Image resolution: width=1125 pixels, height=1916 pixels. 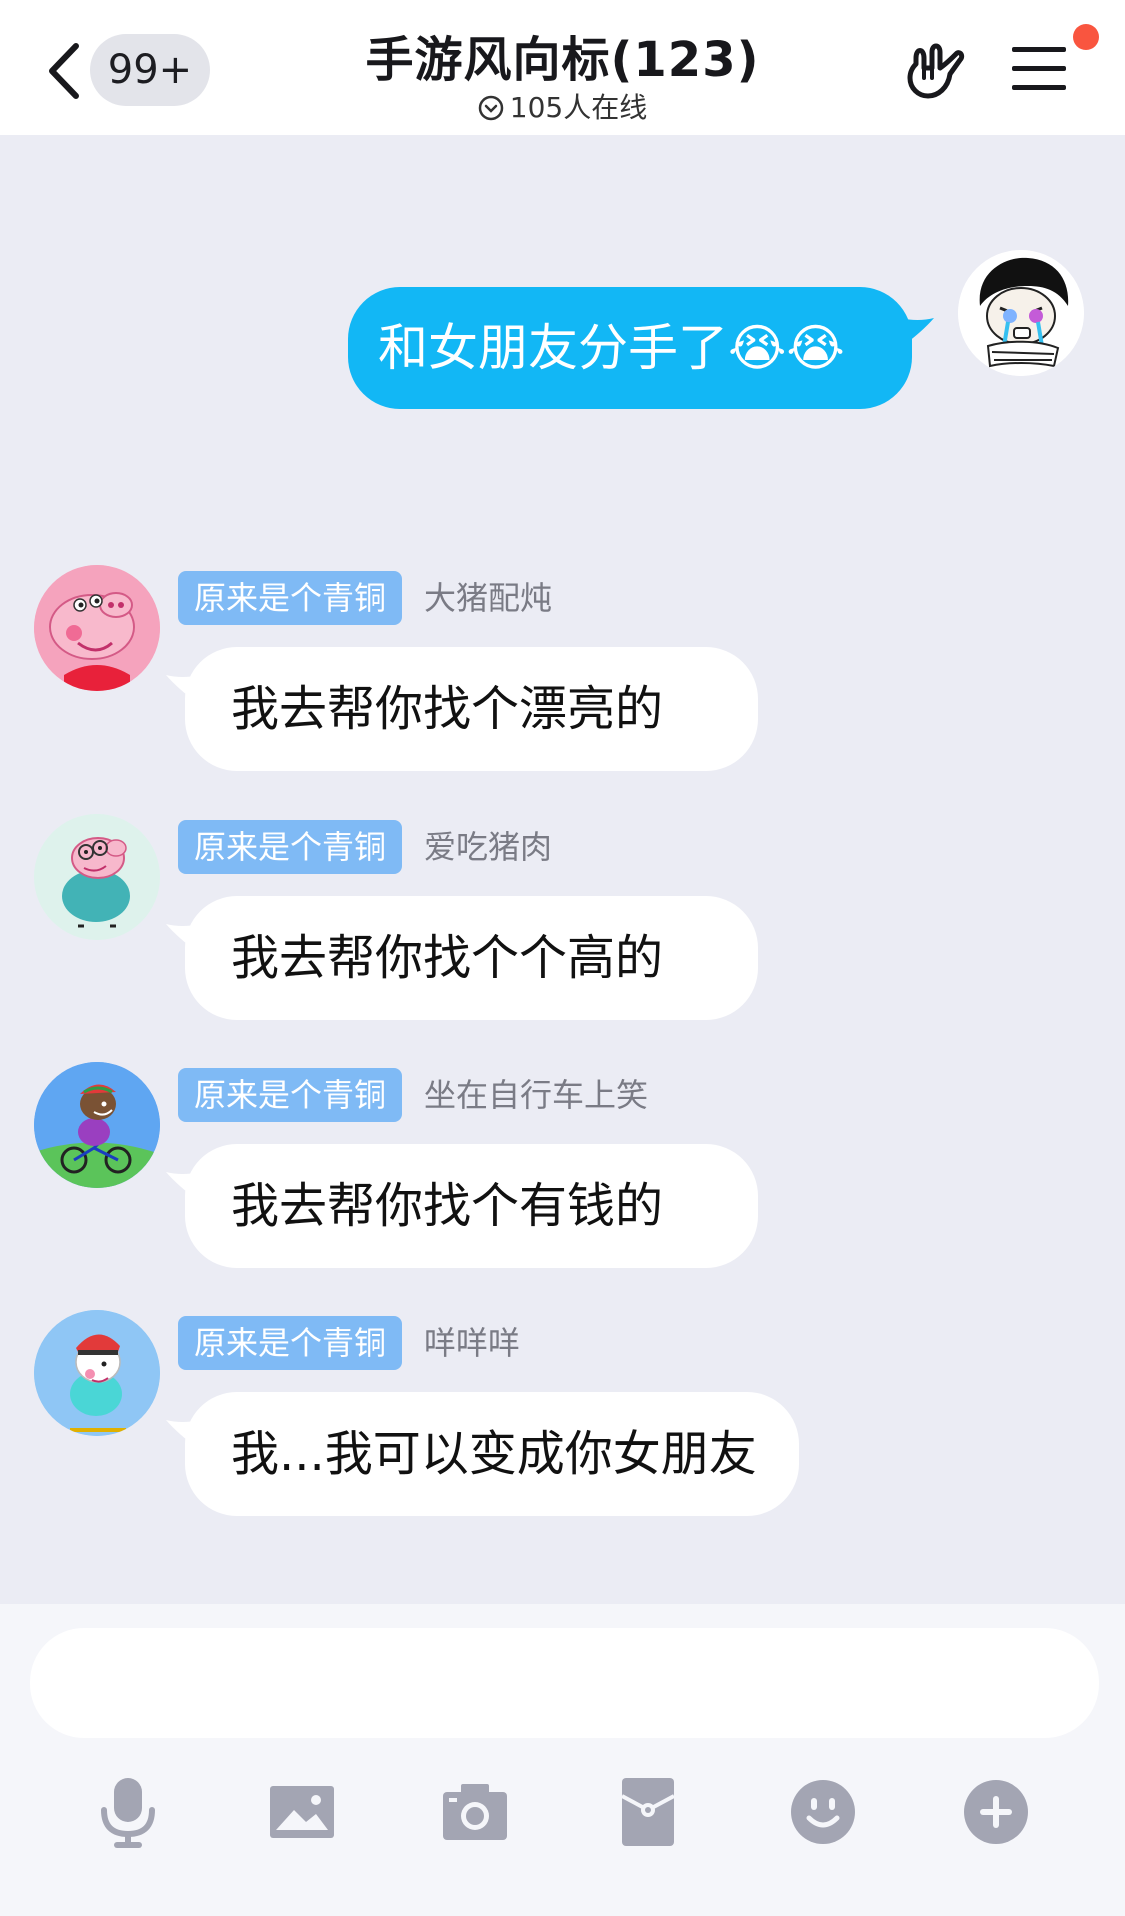 What do you see at coordinates (128, 1812) in the screenshot?
I see `microphone-icon` at bounding box center [128, 1812].